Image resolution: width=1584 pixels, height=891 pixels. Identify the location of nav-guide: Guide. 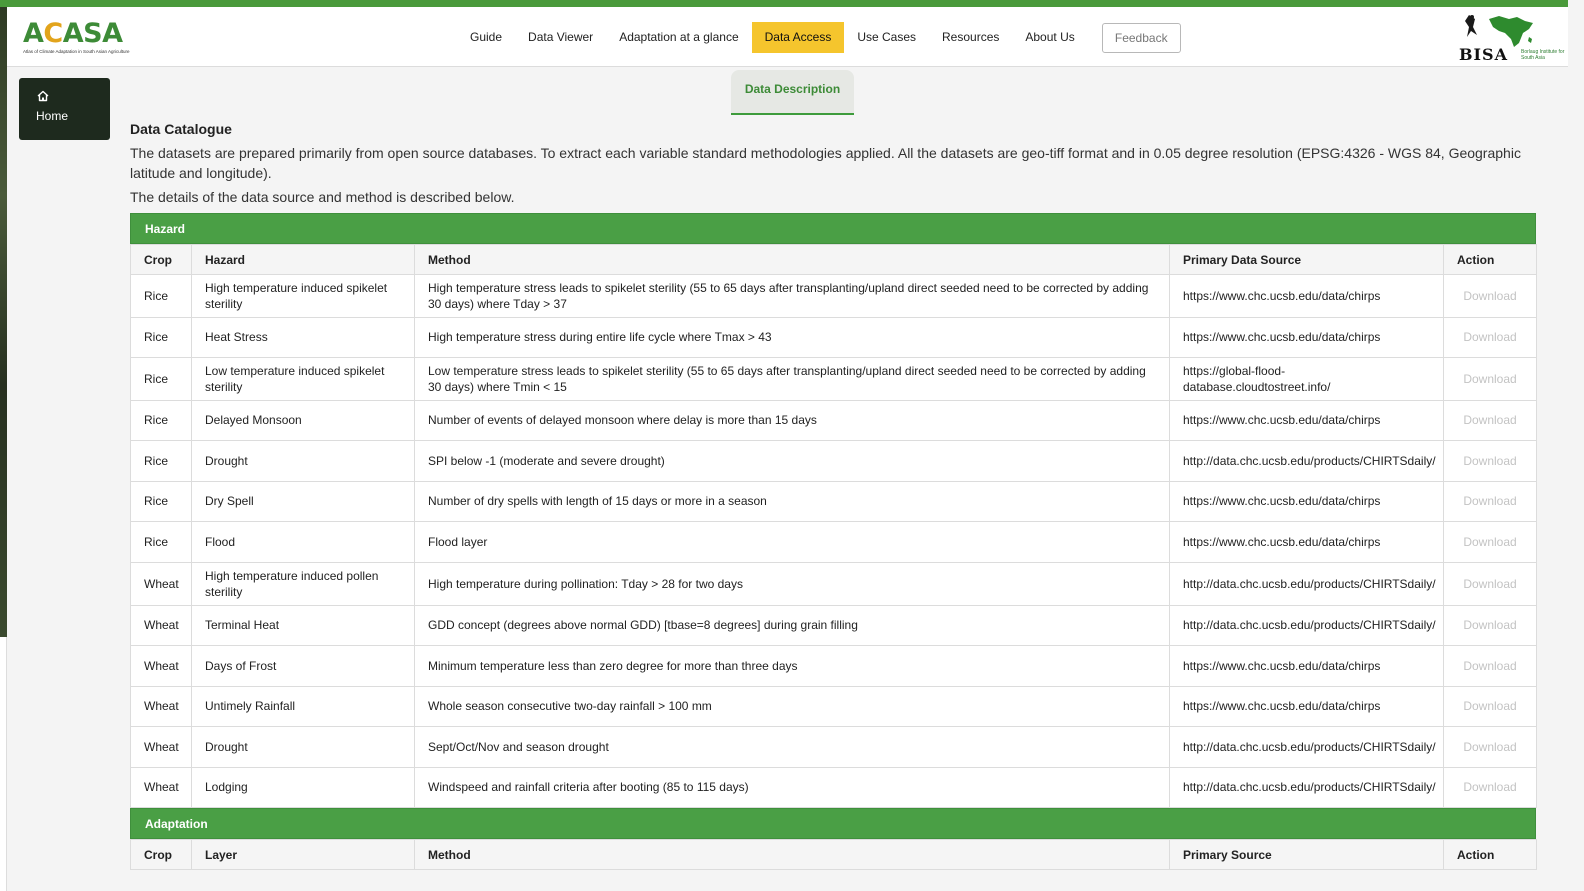
(486, 37).